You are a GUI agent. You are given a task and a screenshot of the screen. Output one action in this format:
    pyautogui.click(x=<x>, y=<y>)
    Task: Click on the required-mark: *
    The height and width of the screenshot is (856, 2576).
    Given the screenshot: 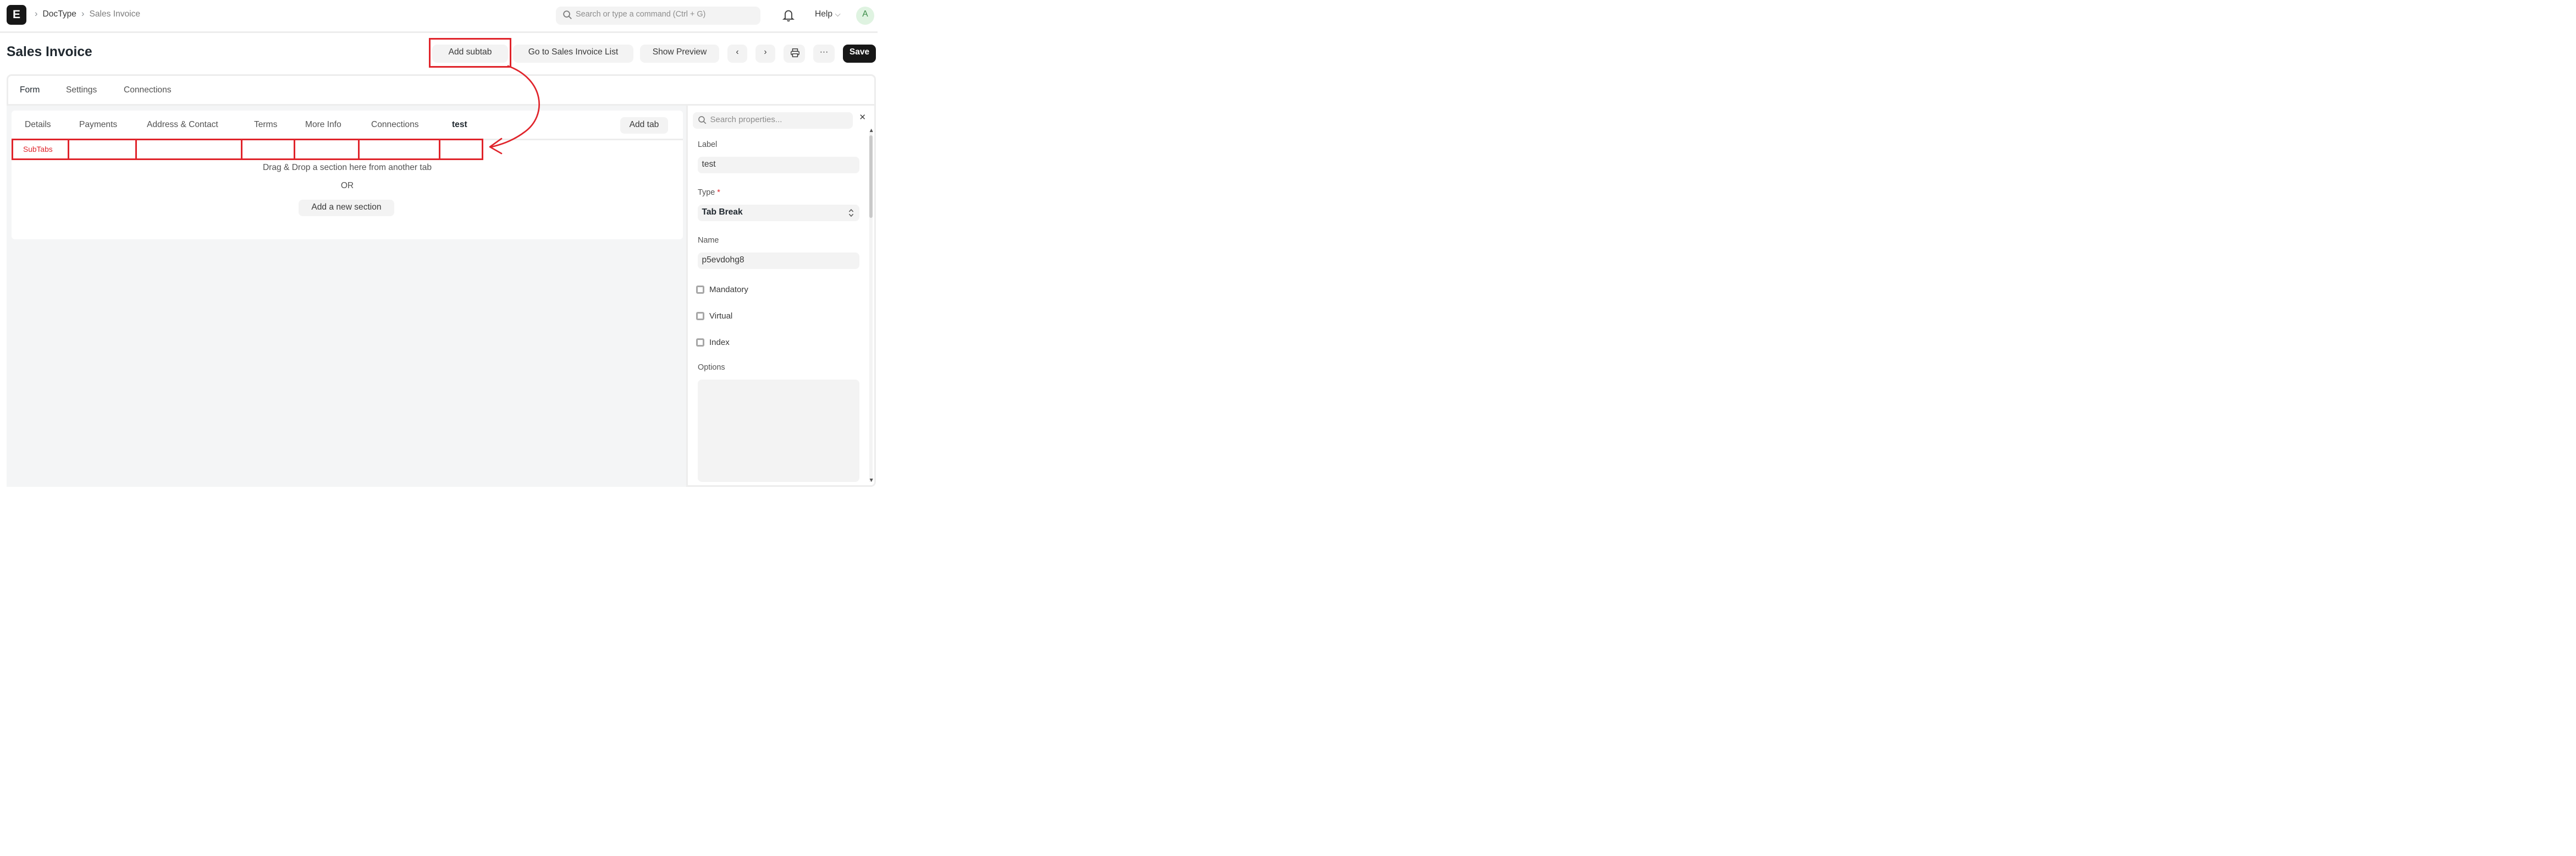 What is the action you would take?
    pyautogui.click(x=718, y=194)
    